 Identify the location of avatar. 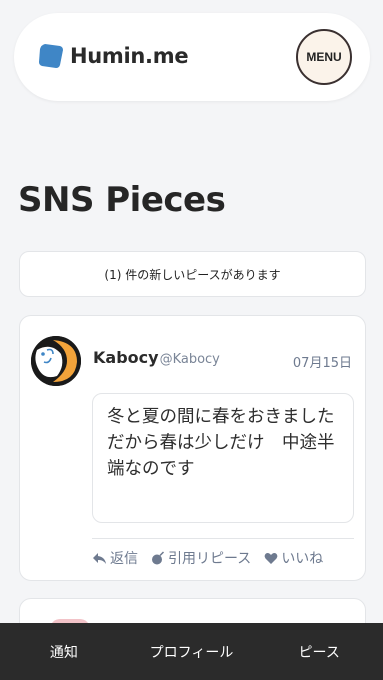
(56, 361).